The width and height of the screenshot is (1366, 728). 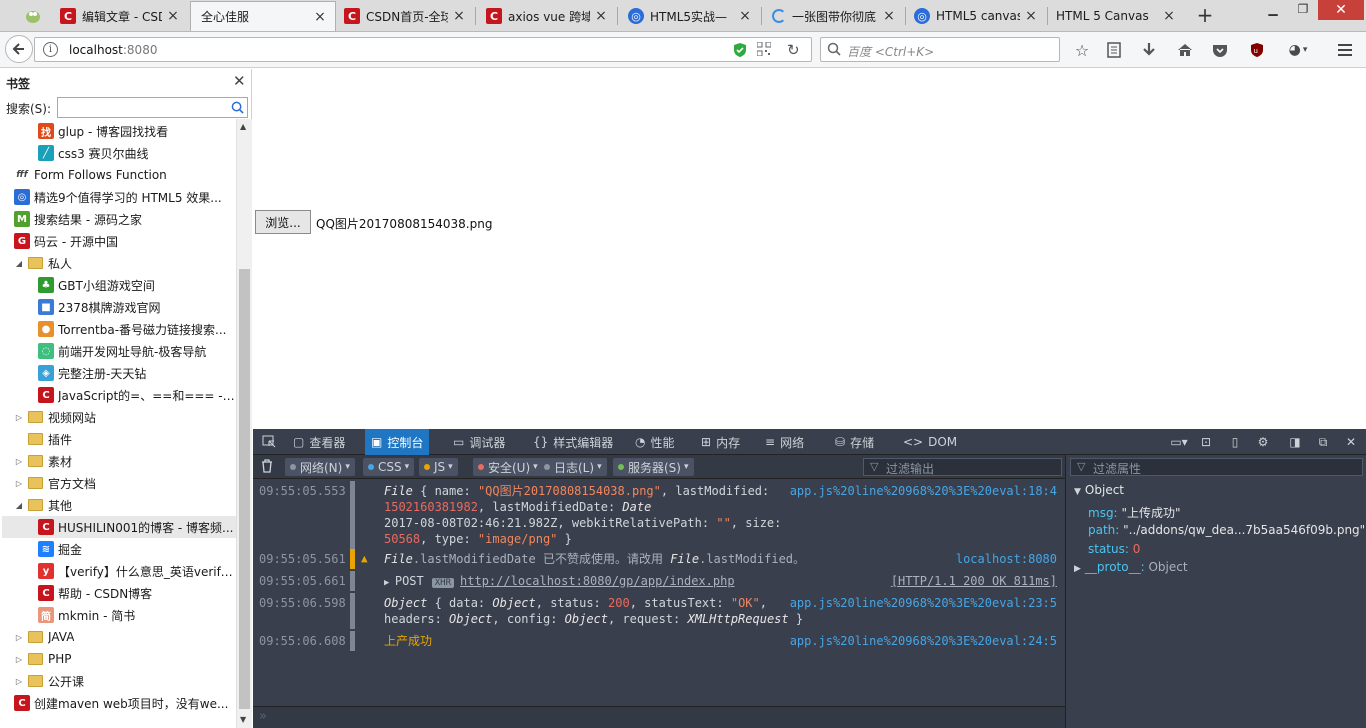 I want to click on devtools-tab-inspector: ▢ 查看器, so click(x=319, y=442).